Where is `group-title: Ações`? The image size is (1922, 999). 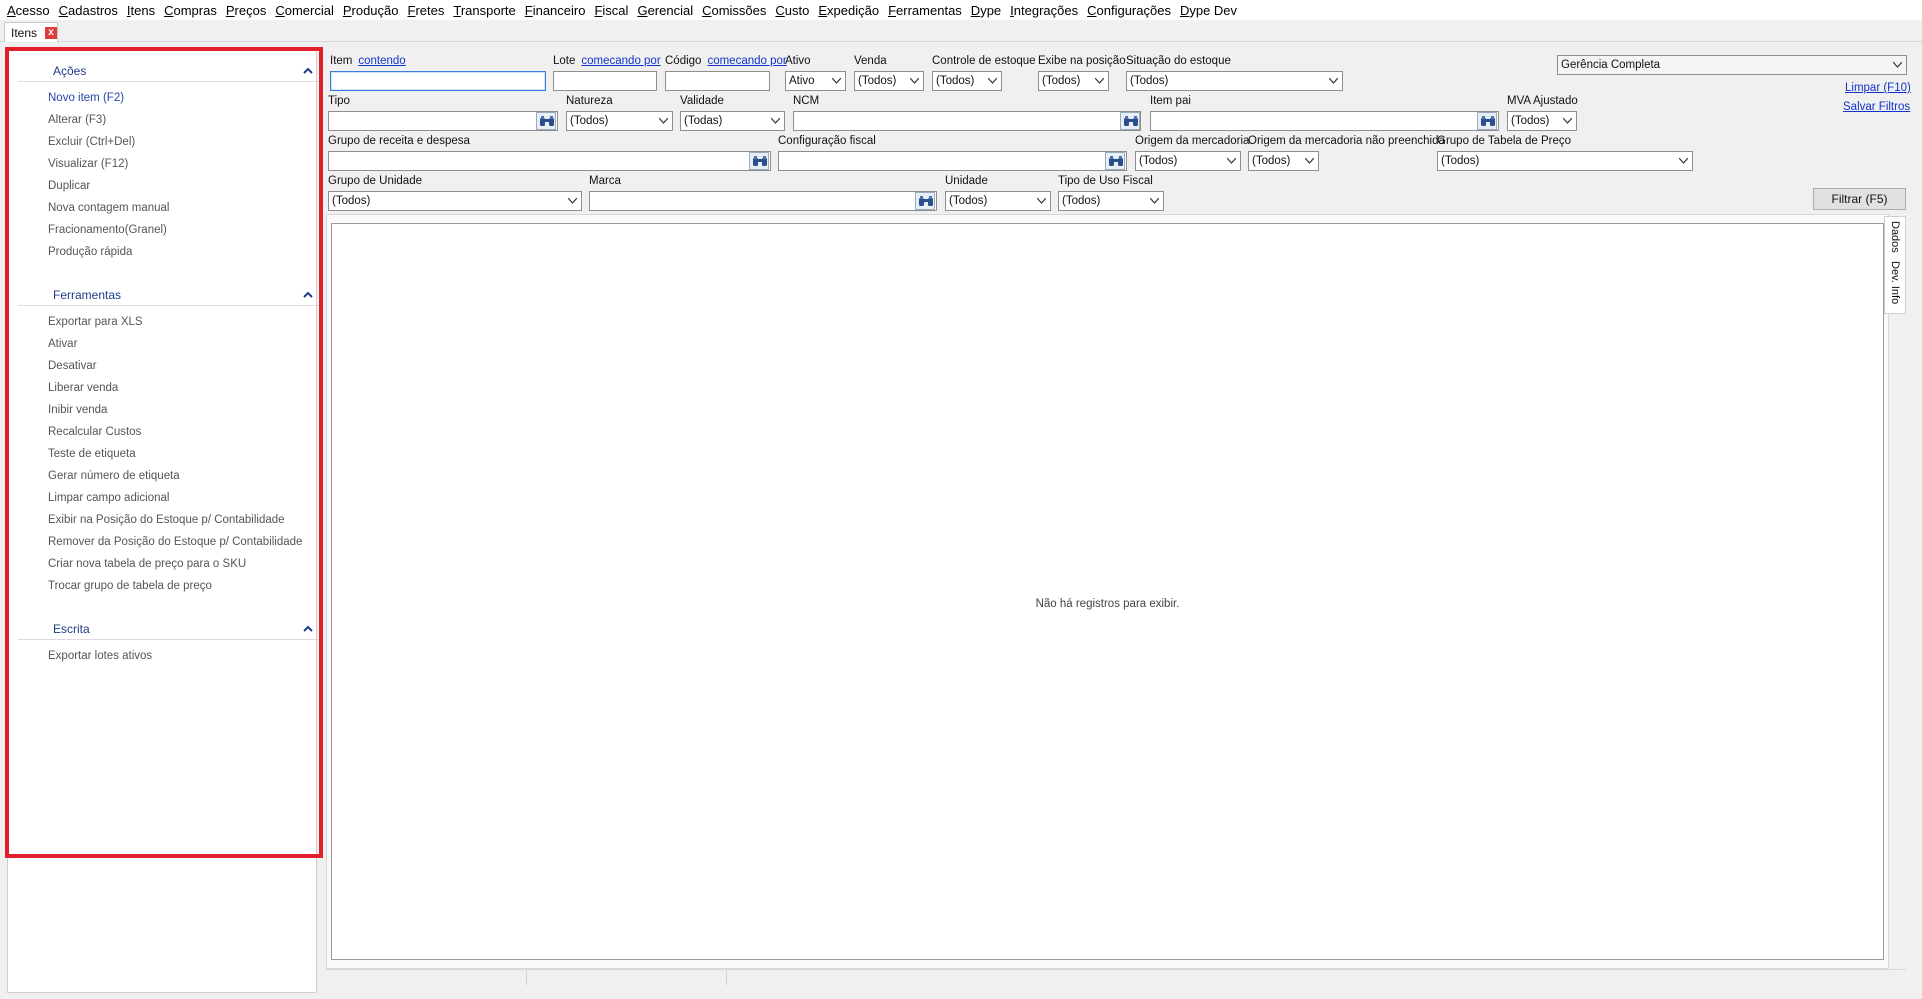
group-title: Ações is located at coordinates (70, 70).